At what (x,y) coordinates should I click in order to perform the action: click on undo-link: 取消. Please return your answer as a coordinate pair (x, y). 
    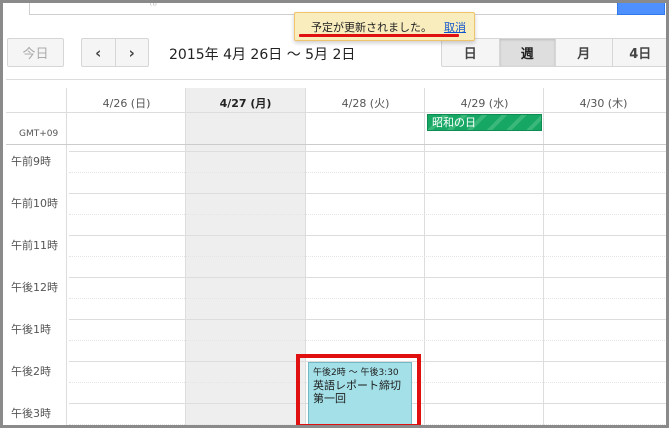
    Looking at the image, I should click on (455, 27).